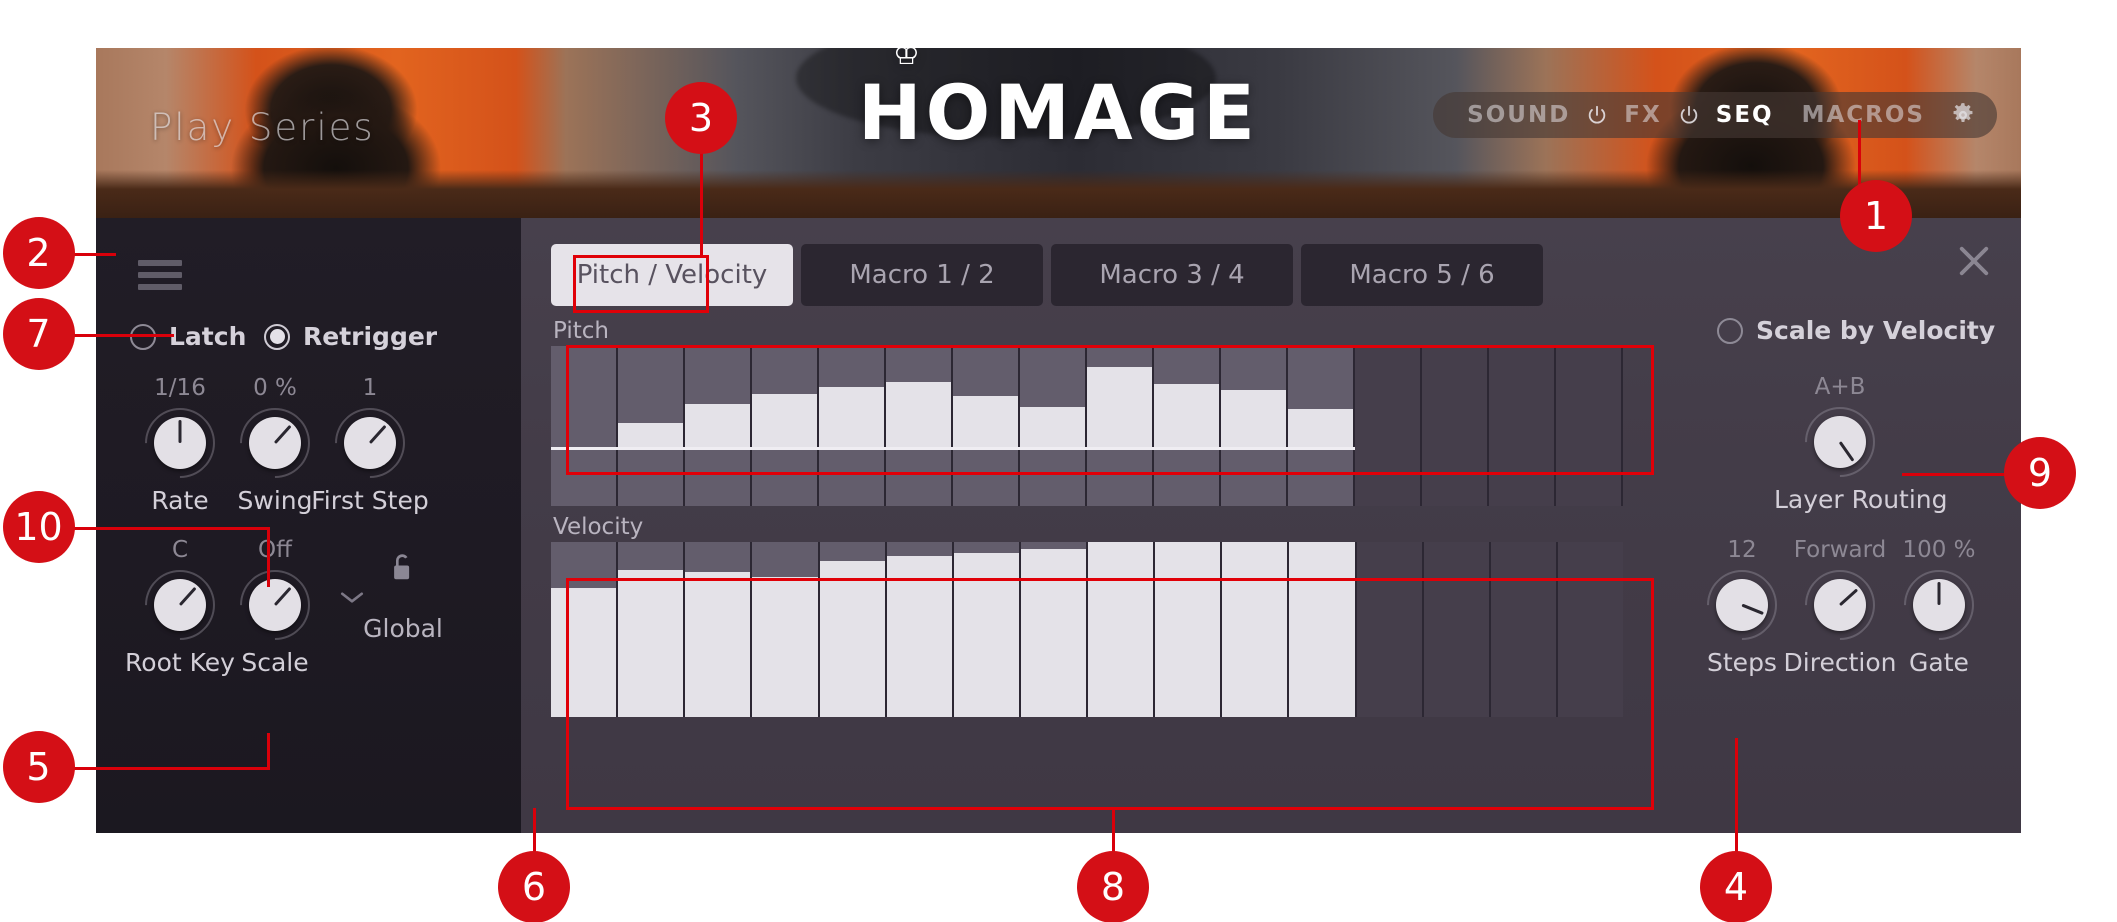 The width and height of the screenshot is (2117, 922). I want to click on nav-item-fx: FX, so click(1642, 115).